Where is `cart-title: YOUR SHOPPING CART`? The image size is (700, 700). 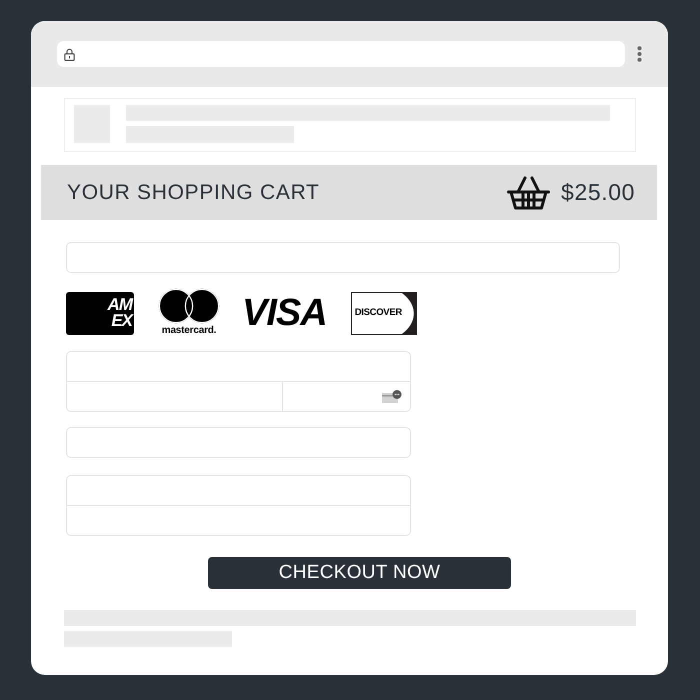 cart-title: YOUR SHOPPING CART is located at coordinates (193, 193).